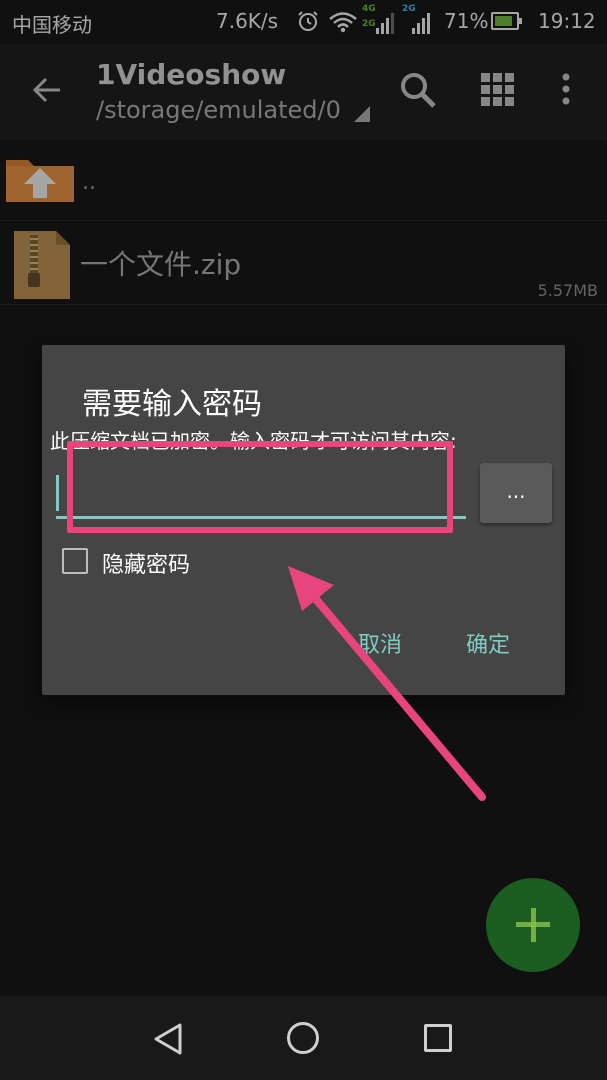  Describe the element at coordinates (533, 925) in the screenshot. I see `add-fab` at that location.